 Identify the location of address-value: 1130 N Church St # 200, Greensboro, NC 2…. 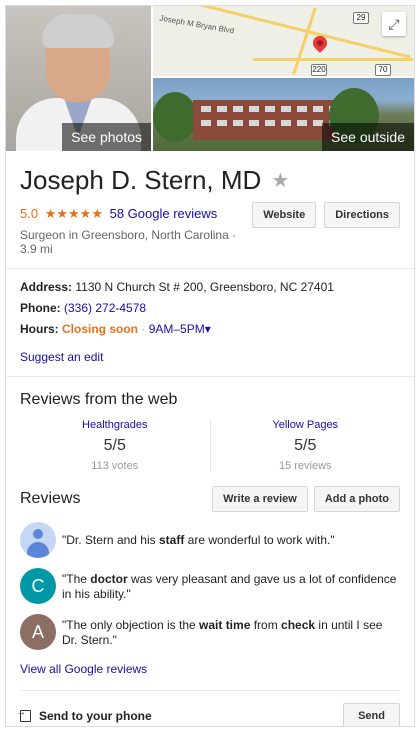
(204, 287).